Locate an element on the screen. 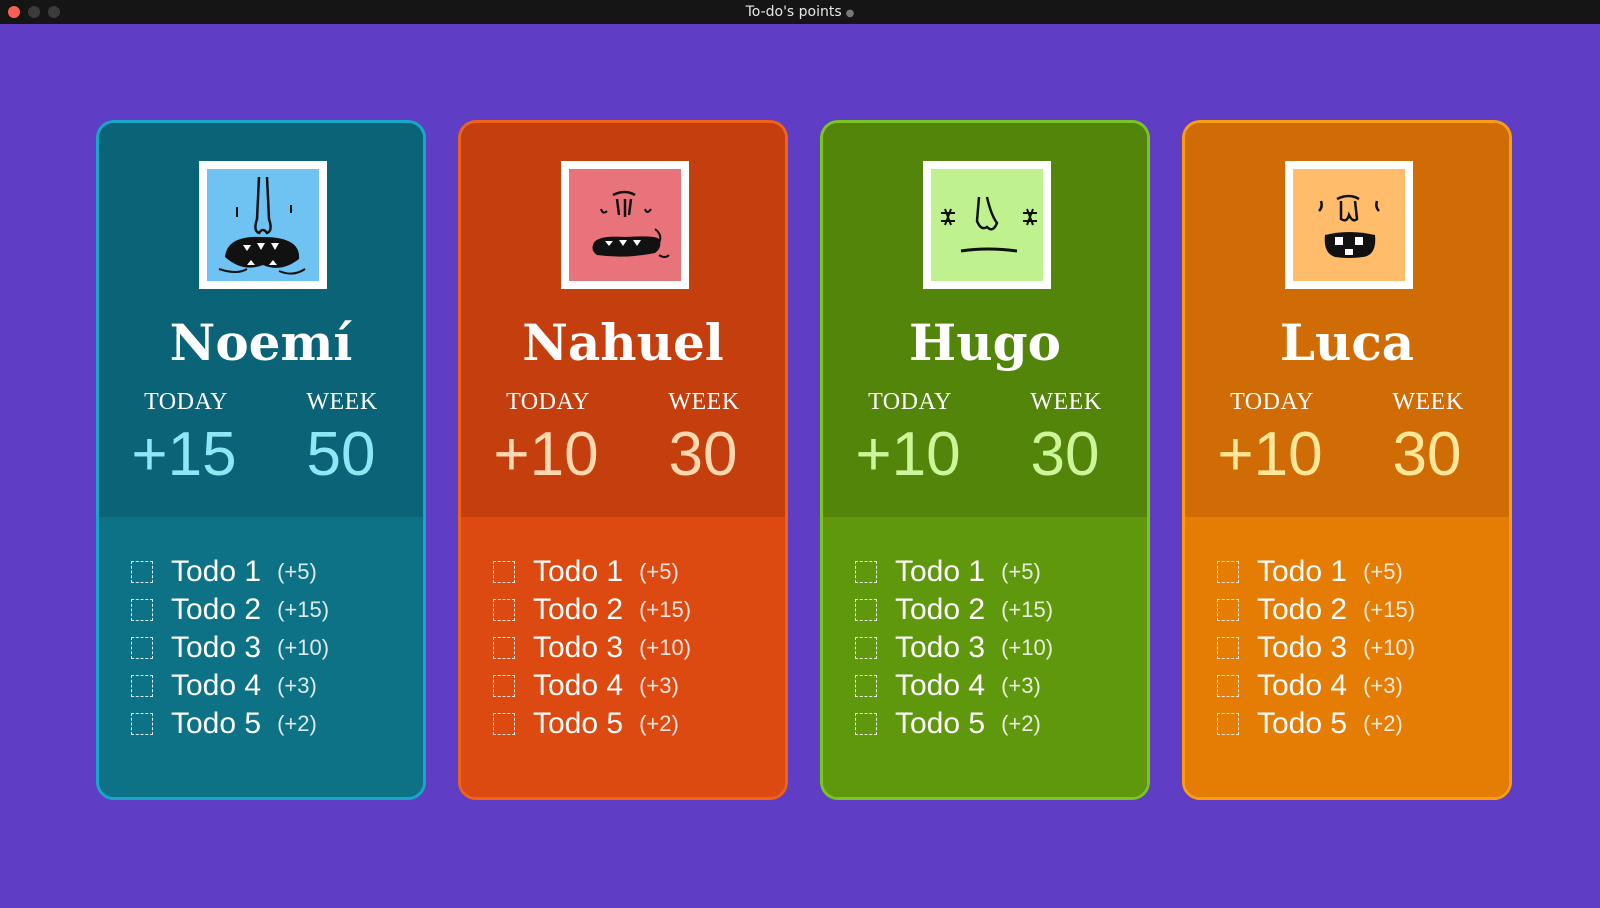  week-points: 50 is located at coordinates (341, 454).